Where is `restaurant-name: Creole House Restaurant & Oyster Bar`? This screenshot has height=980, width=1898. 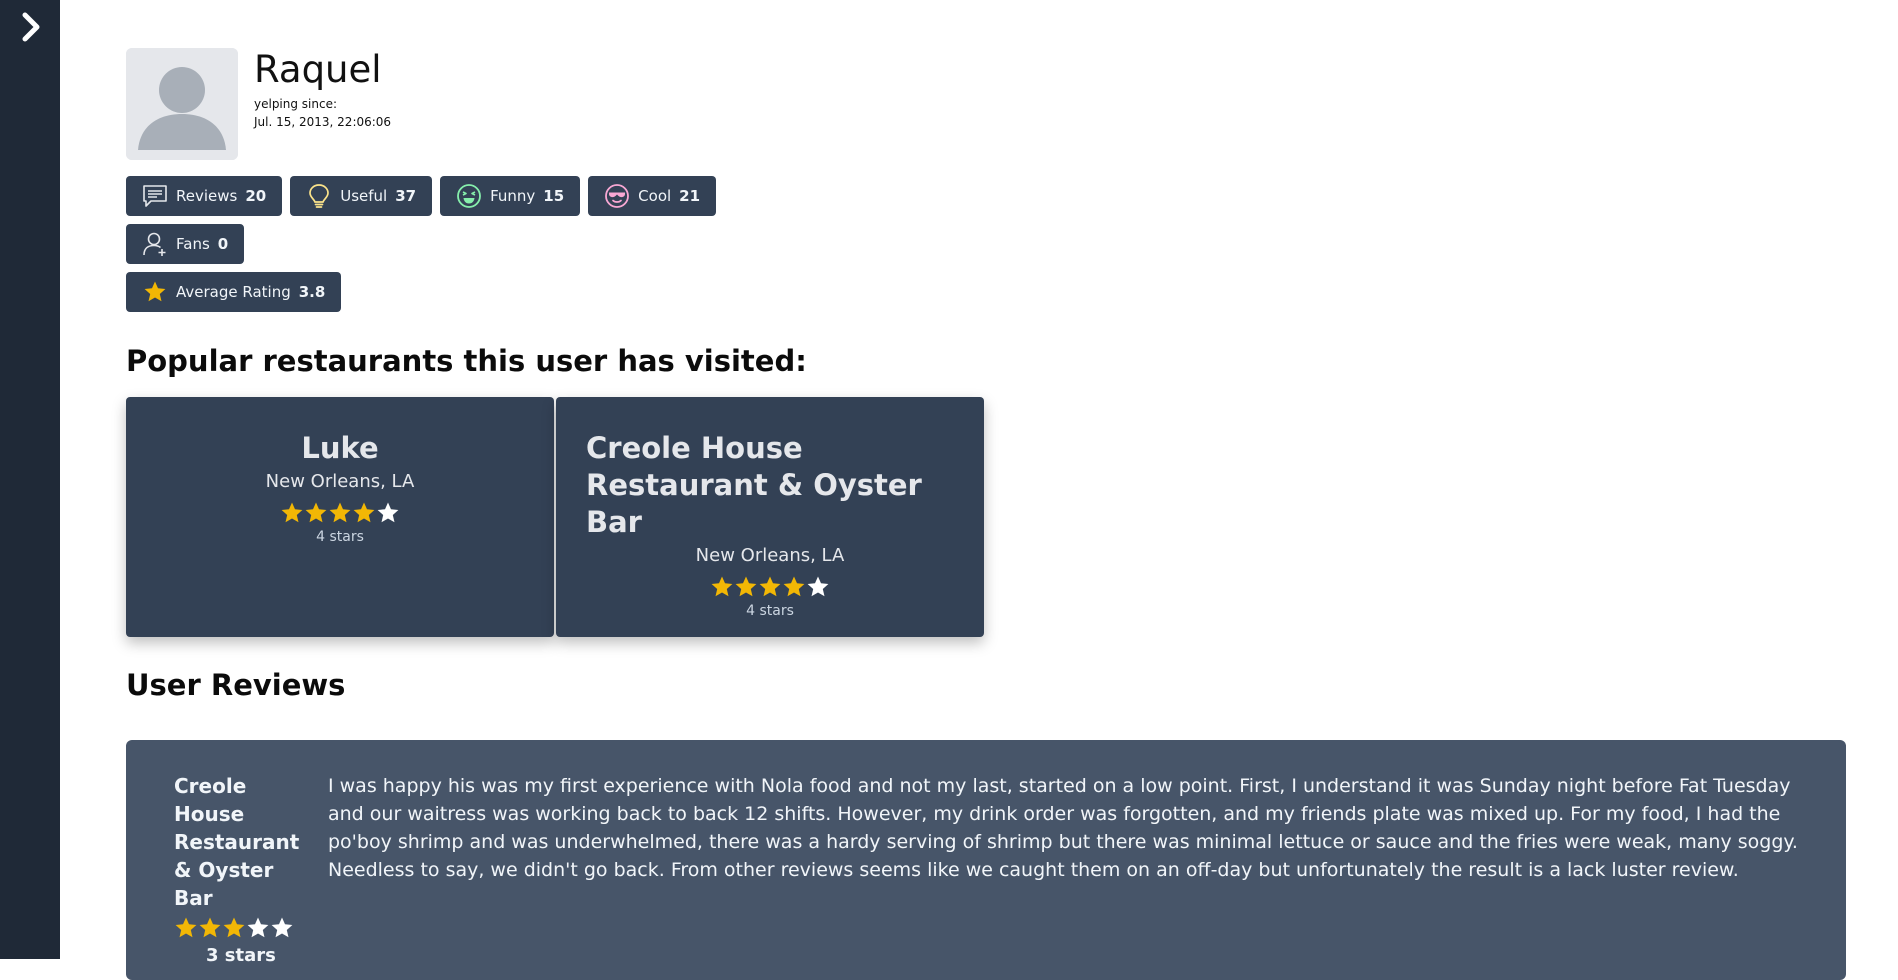
restaurant-name: Creole House Restaurant & Oyster Bar is located at coordinates (754, 485).